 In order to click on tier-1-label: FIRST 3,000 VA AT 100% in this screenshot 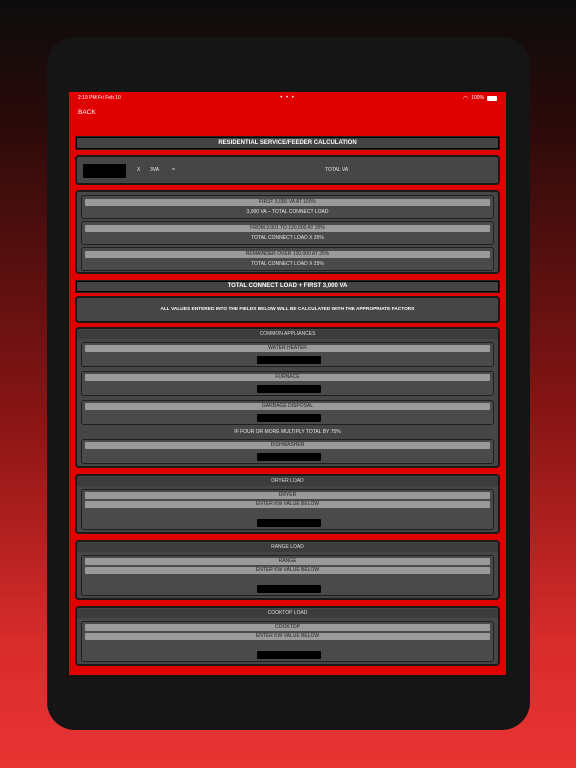, I will do `click(287, 202)`.